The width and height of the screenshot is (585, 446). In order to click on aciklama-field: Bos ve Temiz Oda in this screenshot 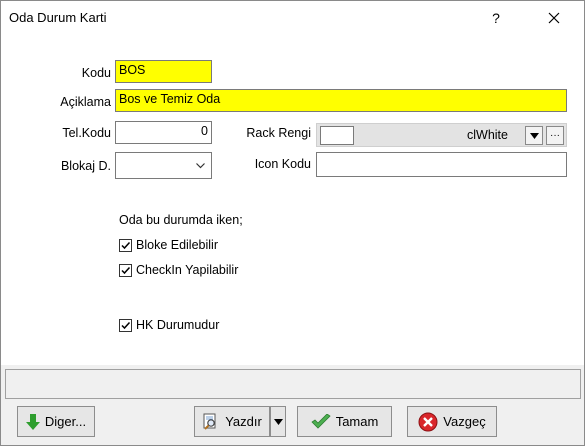, I will do `click(341, 100)`.